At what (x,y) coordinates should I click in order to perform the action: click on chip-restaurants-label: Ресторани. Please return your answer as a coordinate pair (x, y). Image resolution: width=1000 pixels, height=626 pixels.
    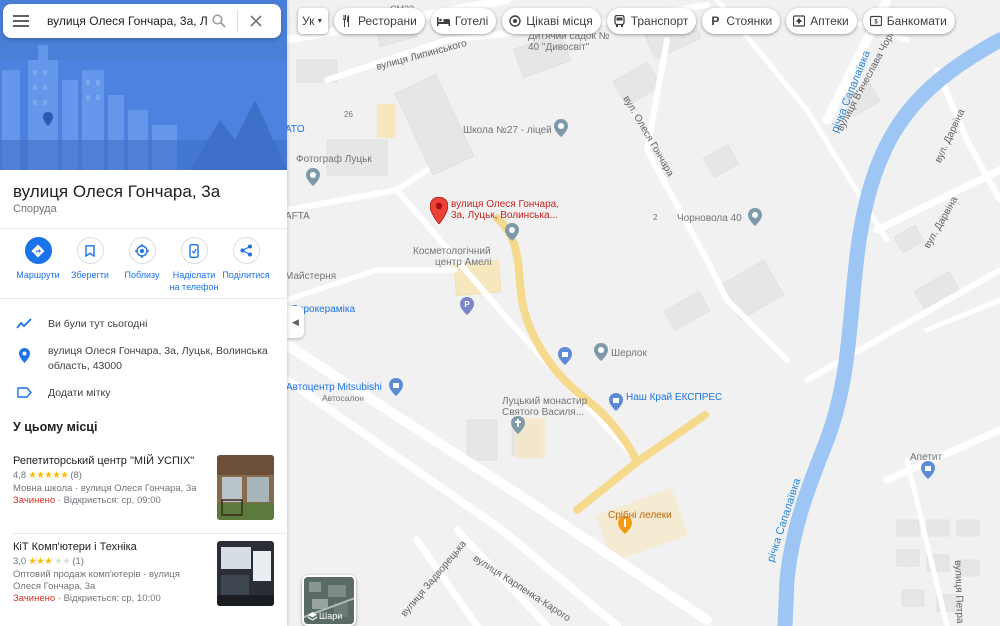
    Looking at the image, I should click on (387, 21).